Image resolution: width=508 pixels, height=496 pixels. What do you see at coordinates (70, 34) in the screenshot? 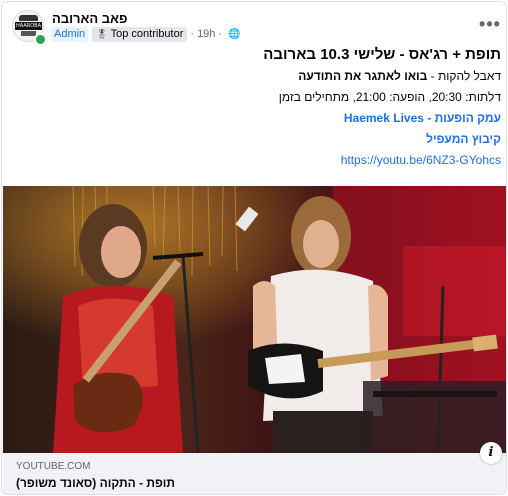
I see `admin-badge: Admin` at bounding box center [70, 34].